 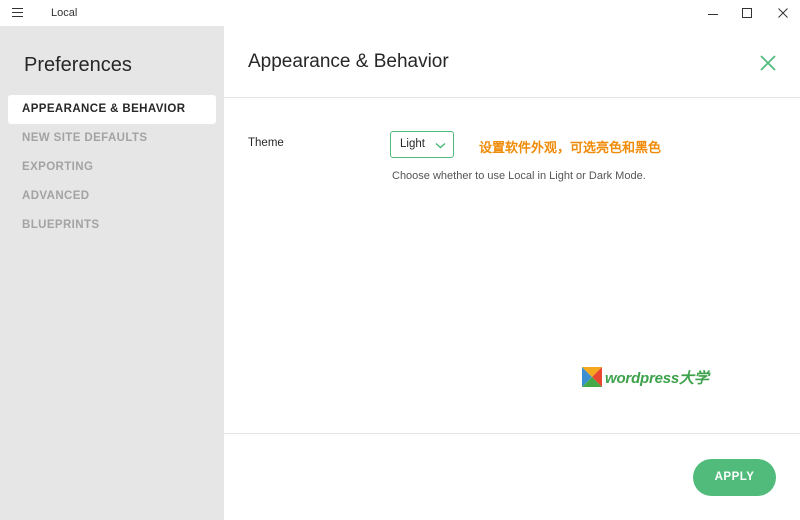 What do you see at coordinates (734, 477) in the screenshot?
I see `apply-button: APPLY` at bounding box center [734, 477].